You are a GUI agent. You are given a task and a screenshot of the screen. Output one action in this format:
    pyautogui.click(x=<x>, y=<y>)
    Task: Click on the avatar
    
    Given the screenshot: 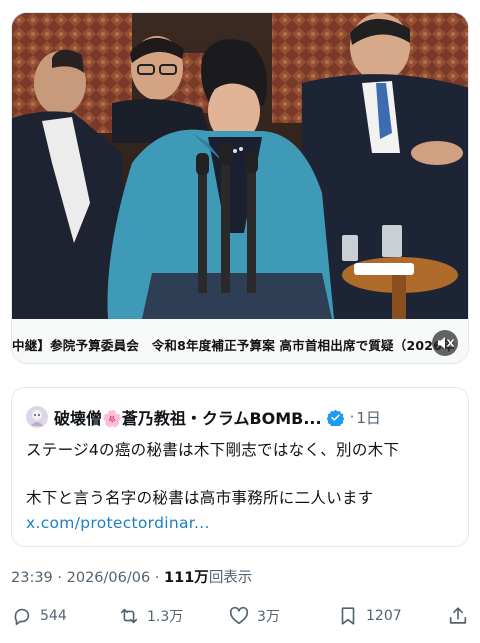 What is the action you would take?
    pyautogui.click(x=37, y=417)
    